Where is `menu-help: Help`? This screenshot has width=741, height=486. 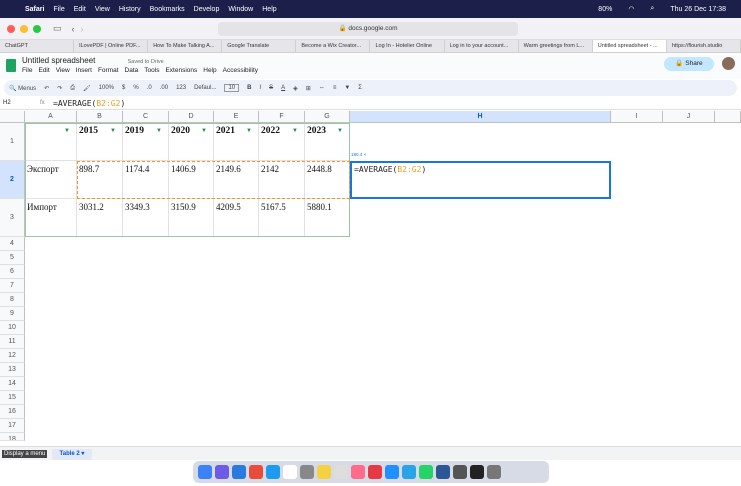
menu-help: Help is located at coordinates (269, 9).